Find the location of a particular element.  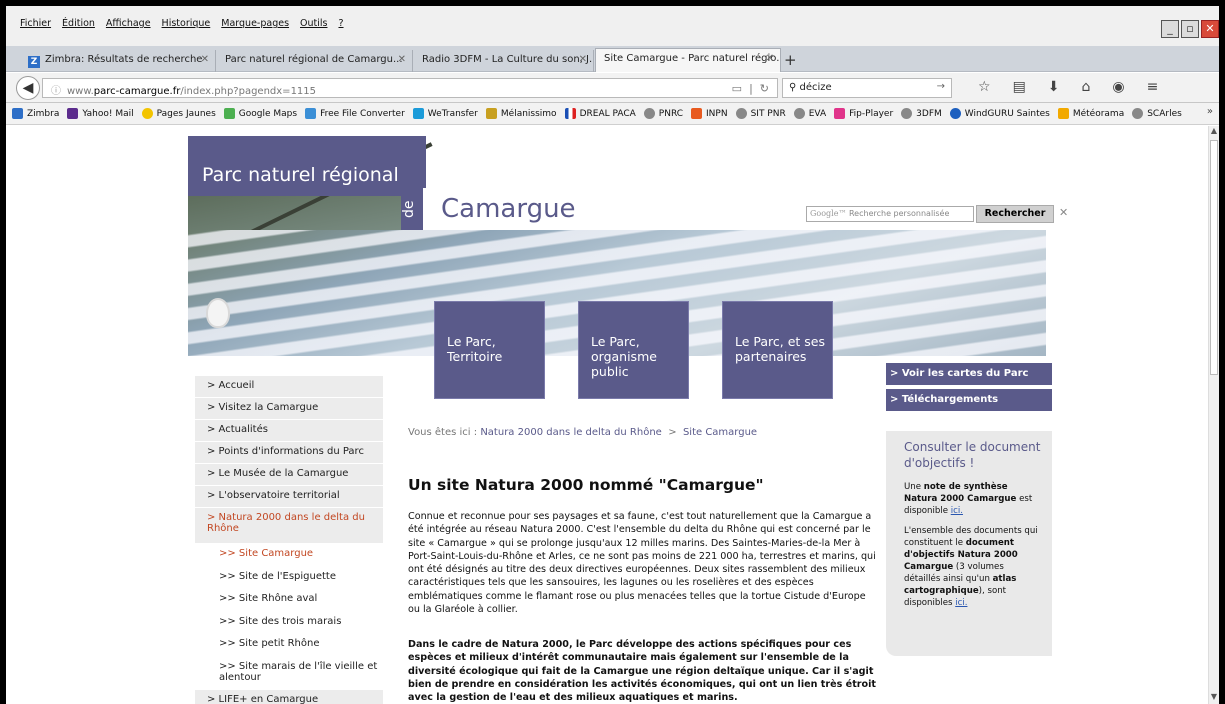

bookmark-item: Yahoo! Mail is located at coordinates (100, 113).